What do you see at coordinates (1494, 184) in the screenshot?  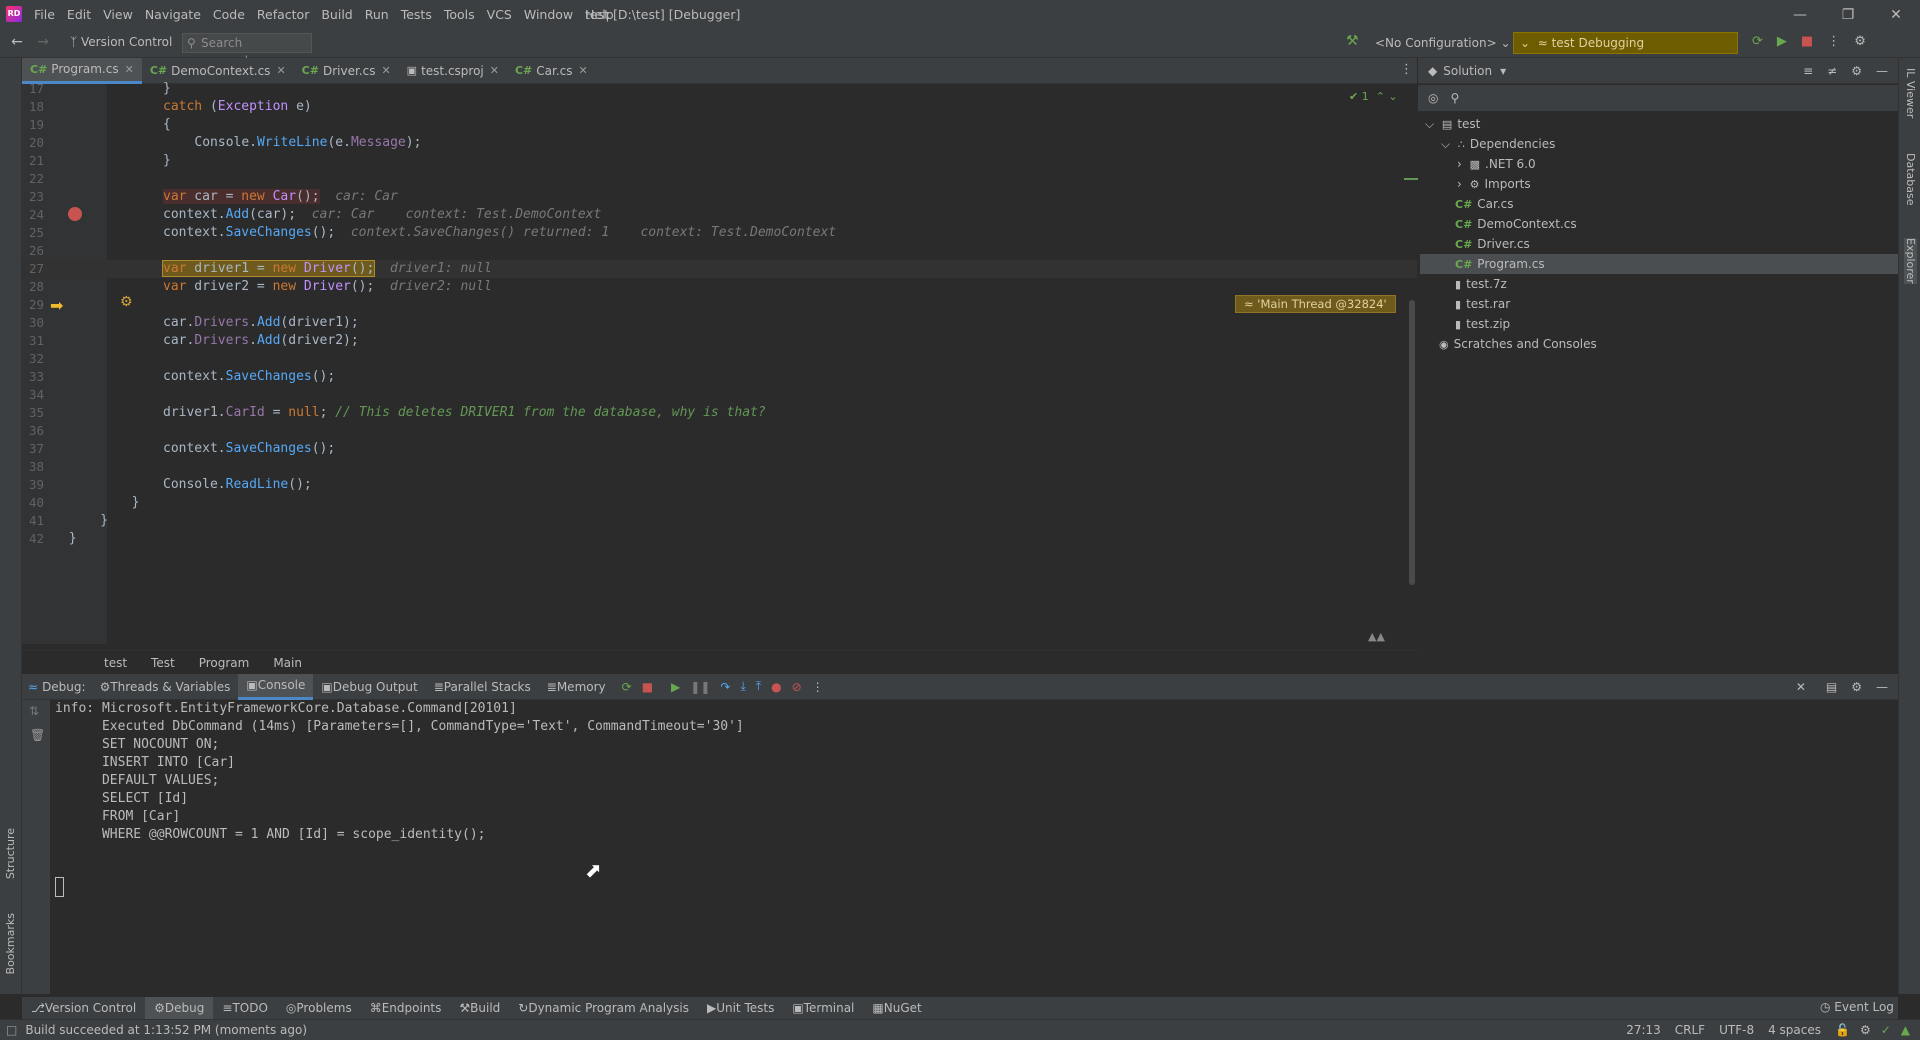 I see `tree-item-imports: › ⚙ Imports` at bounding box center [1494, 184].